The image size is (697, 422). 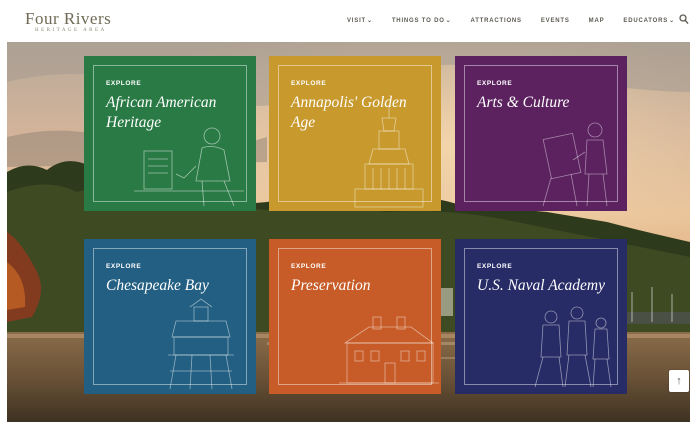 I want to click on tile-us-naval-academy: EXPLORE U.S. Naval Academy, so click(x=541, y=316).